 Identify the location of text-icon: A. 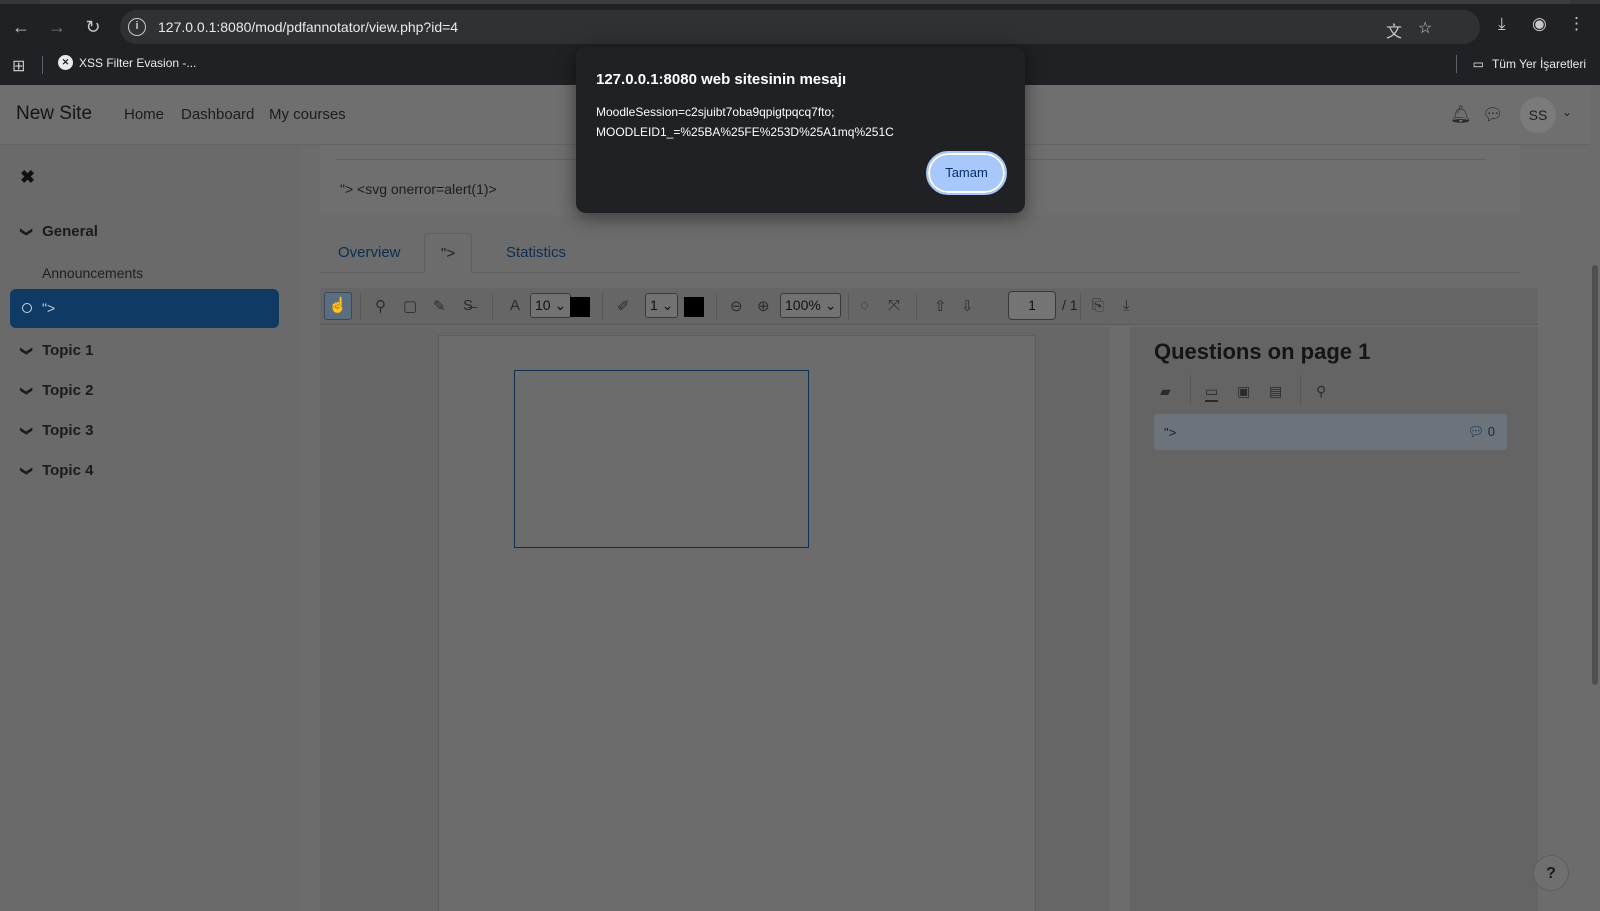
(515, 305).